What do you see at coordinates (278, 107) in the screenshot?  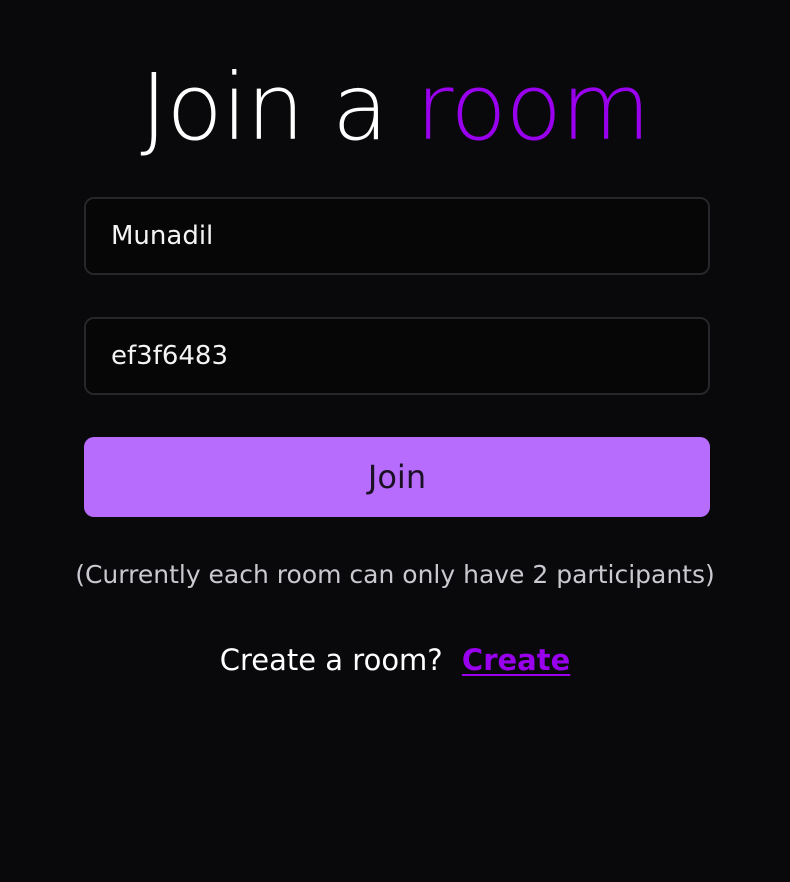 I see `title-prefix: Join a` at bounding box center [278, 107].